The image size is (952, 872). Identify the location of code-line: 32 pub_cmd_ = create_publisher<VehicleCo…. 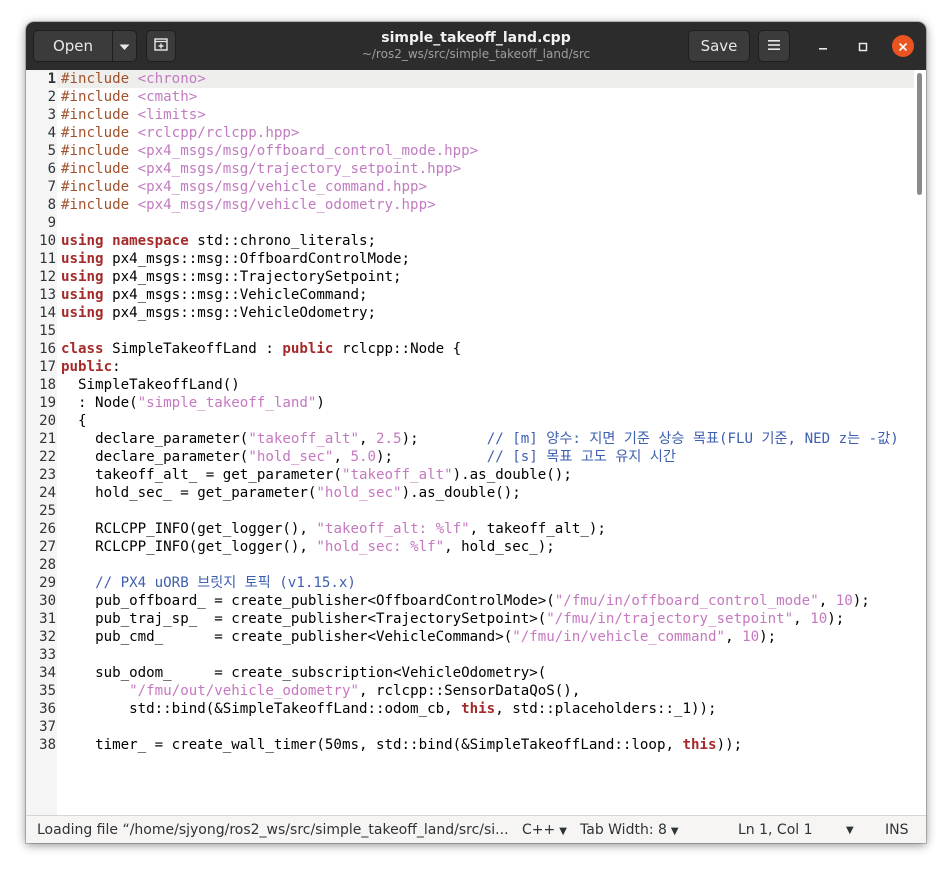
(470, 637).